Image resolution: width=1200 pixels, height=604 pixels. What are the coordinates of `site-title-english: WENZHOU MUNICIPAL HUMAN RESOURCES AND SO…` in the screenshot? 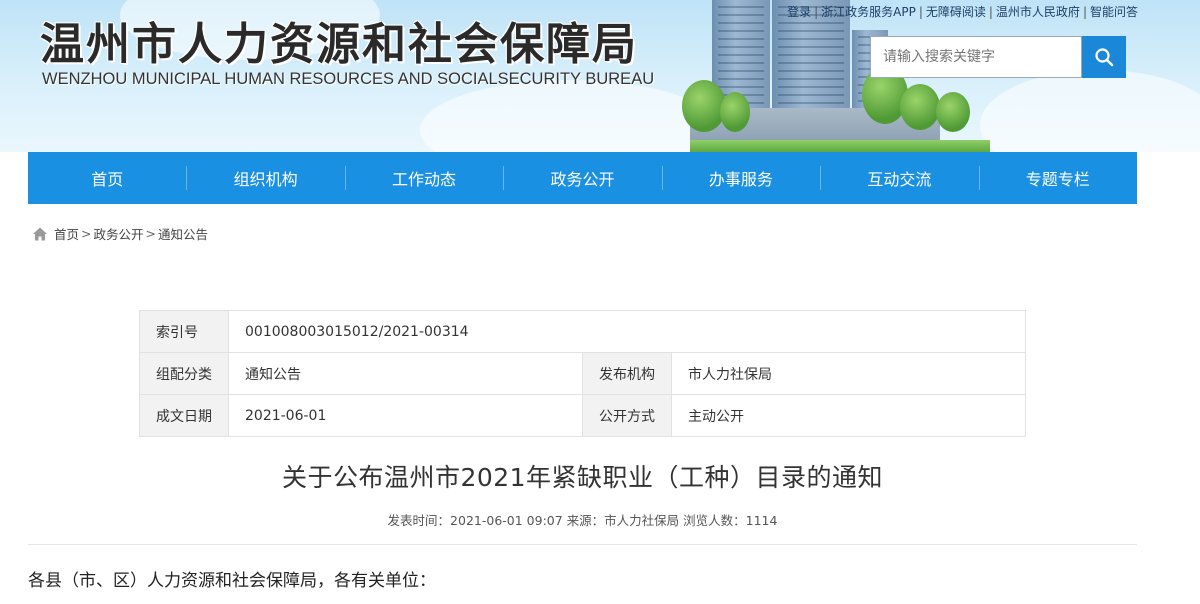 It's located at (348, 79).